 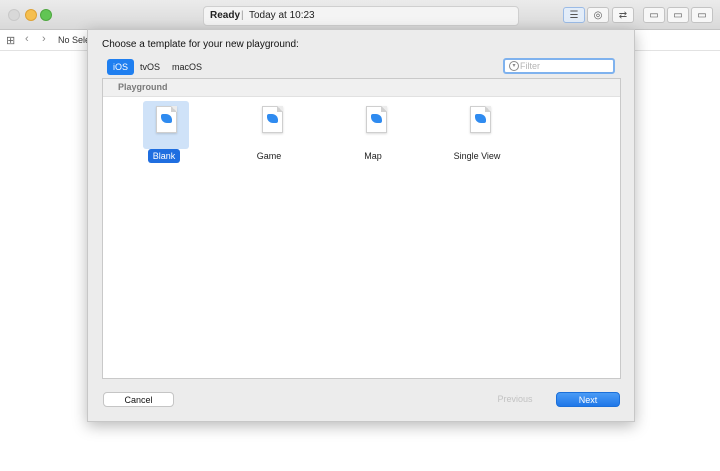 What do you see at coordinates (515, 399) in the screenshot?
I see `previous-button: Previous` at bounding box center [515, 399].